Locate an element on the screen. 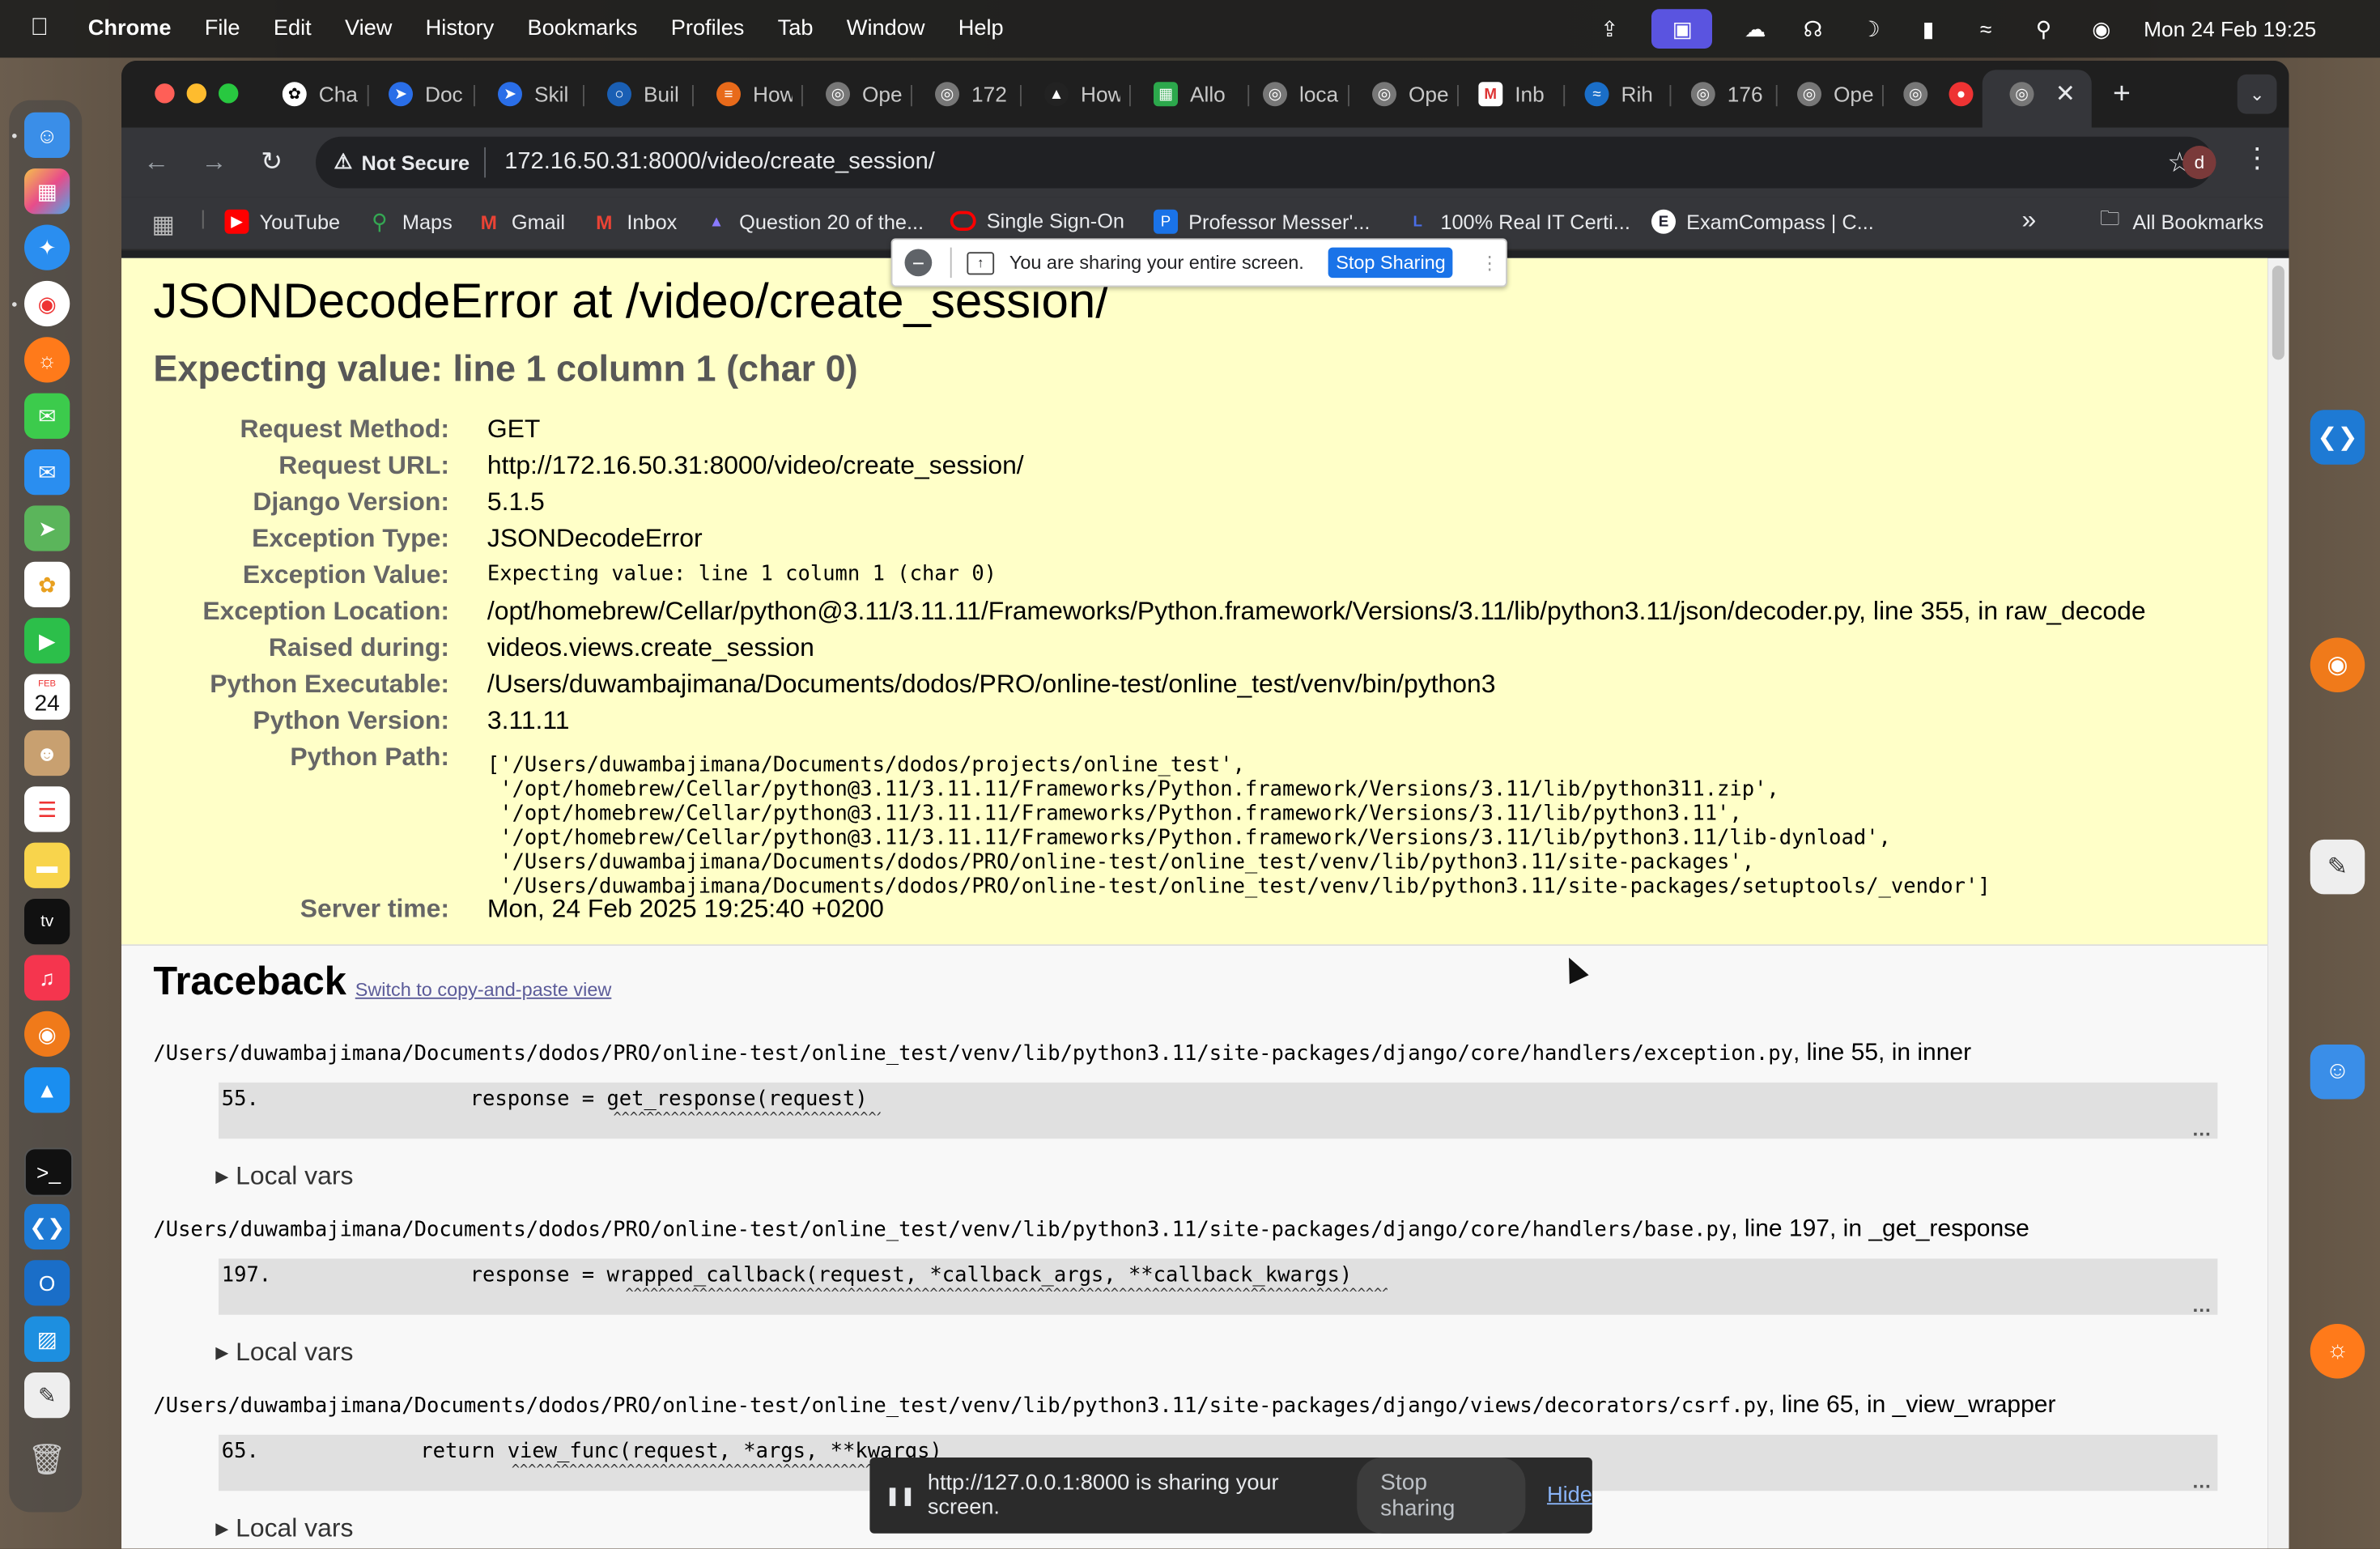  stop-sharing-pill-button: Stop sharing is located at coordinates (1442, 1496).